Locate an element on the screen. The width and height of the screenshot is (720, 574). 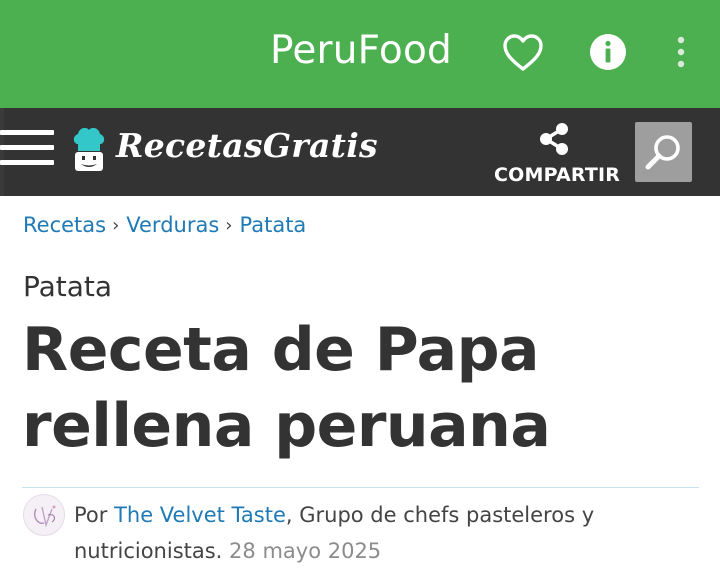
more-vertical-icon is located at coordinates (681, 53).